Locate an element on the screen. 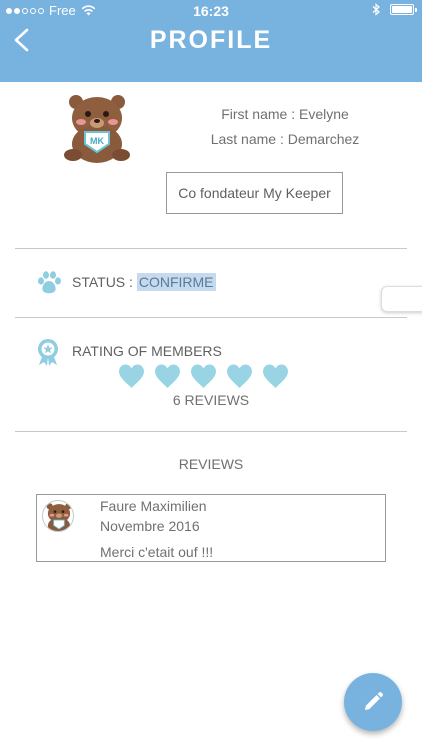  edit-profile-button is located at coordinates (373, 702).